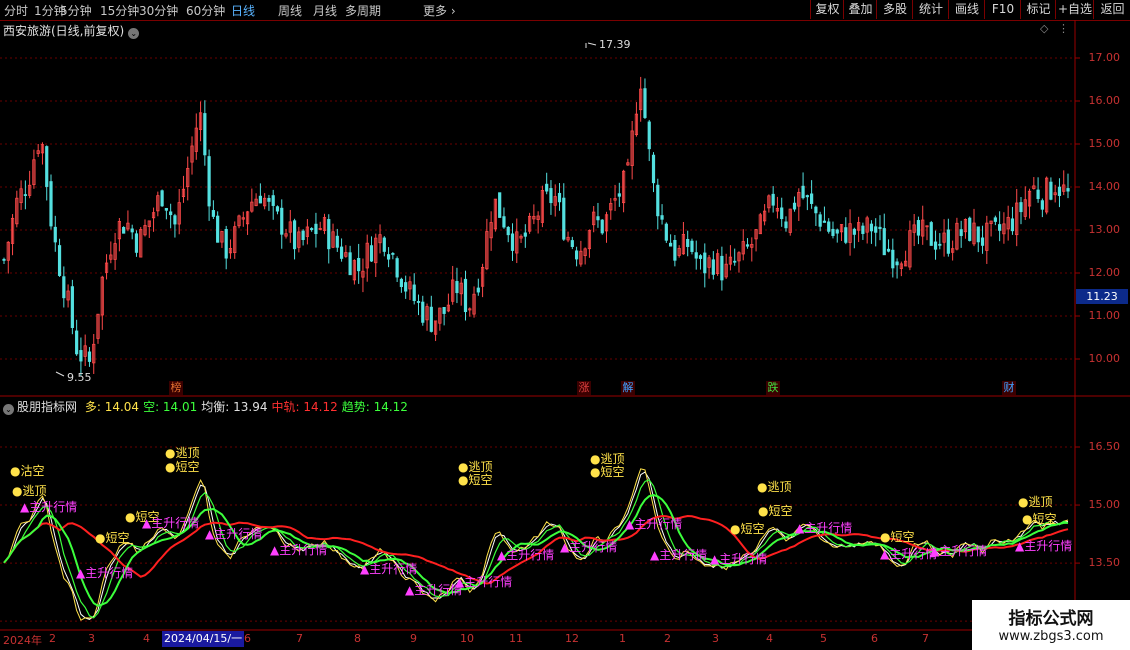 Image resolution: width=1130 pixels, height=650 pixels. I want to click on event-marker-3: 跌, so click(773, 388).